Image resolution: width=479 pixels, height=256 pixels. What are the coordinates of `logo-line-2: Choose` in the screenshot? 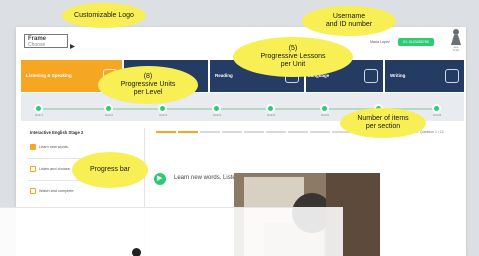 It's located at (37, 45).